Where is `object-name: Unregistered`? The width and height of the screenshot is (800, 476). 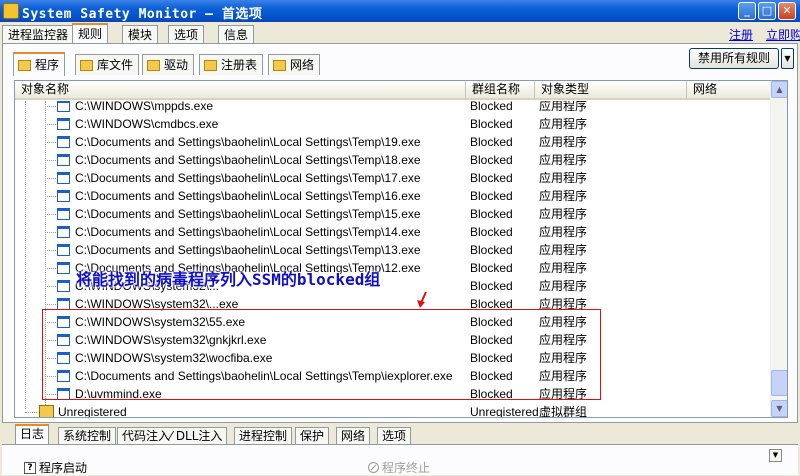 object-name: Unregistered is located at coordinates (92, 411).